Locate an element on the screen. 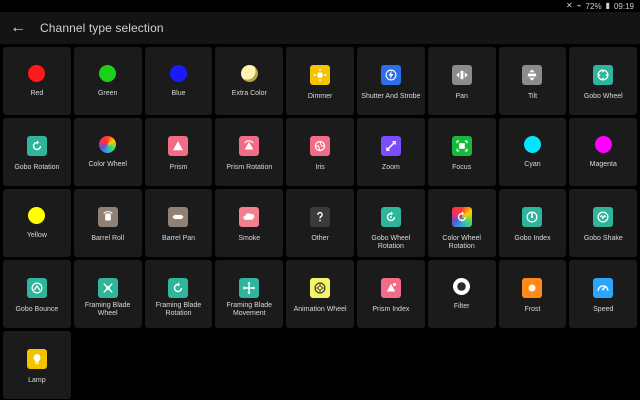 This screenshot has height=400, width=640. tile-label: Extra Color is located at coordinates (249, 93).